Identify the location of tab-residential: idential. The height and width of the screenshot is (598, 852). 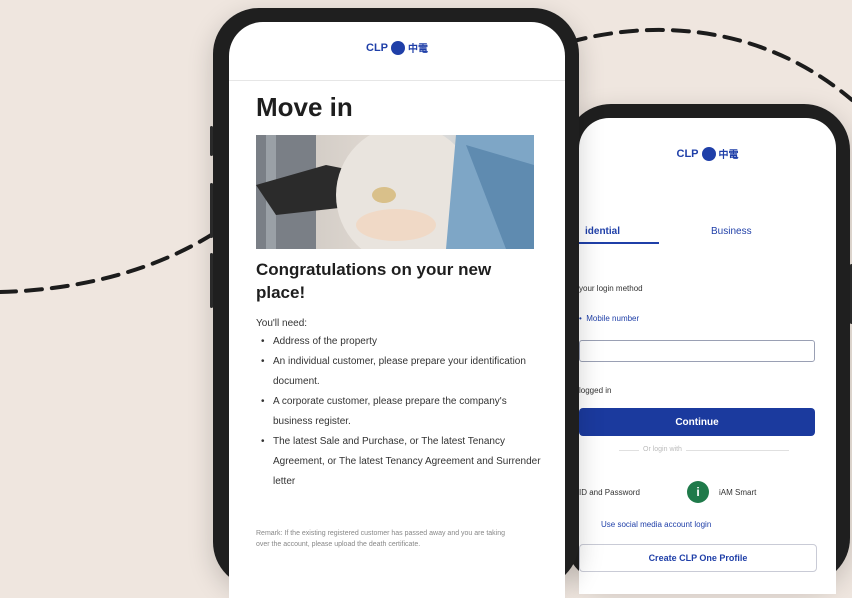
(602, 231).